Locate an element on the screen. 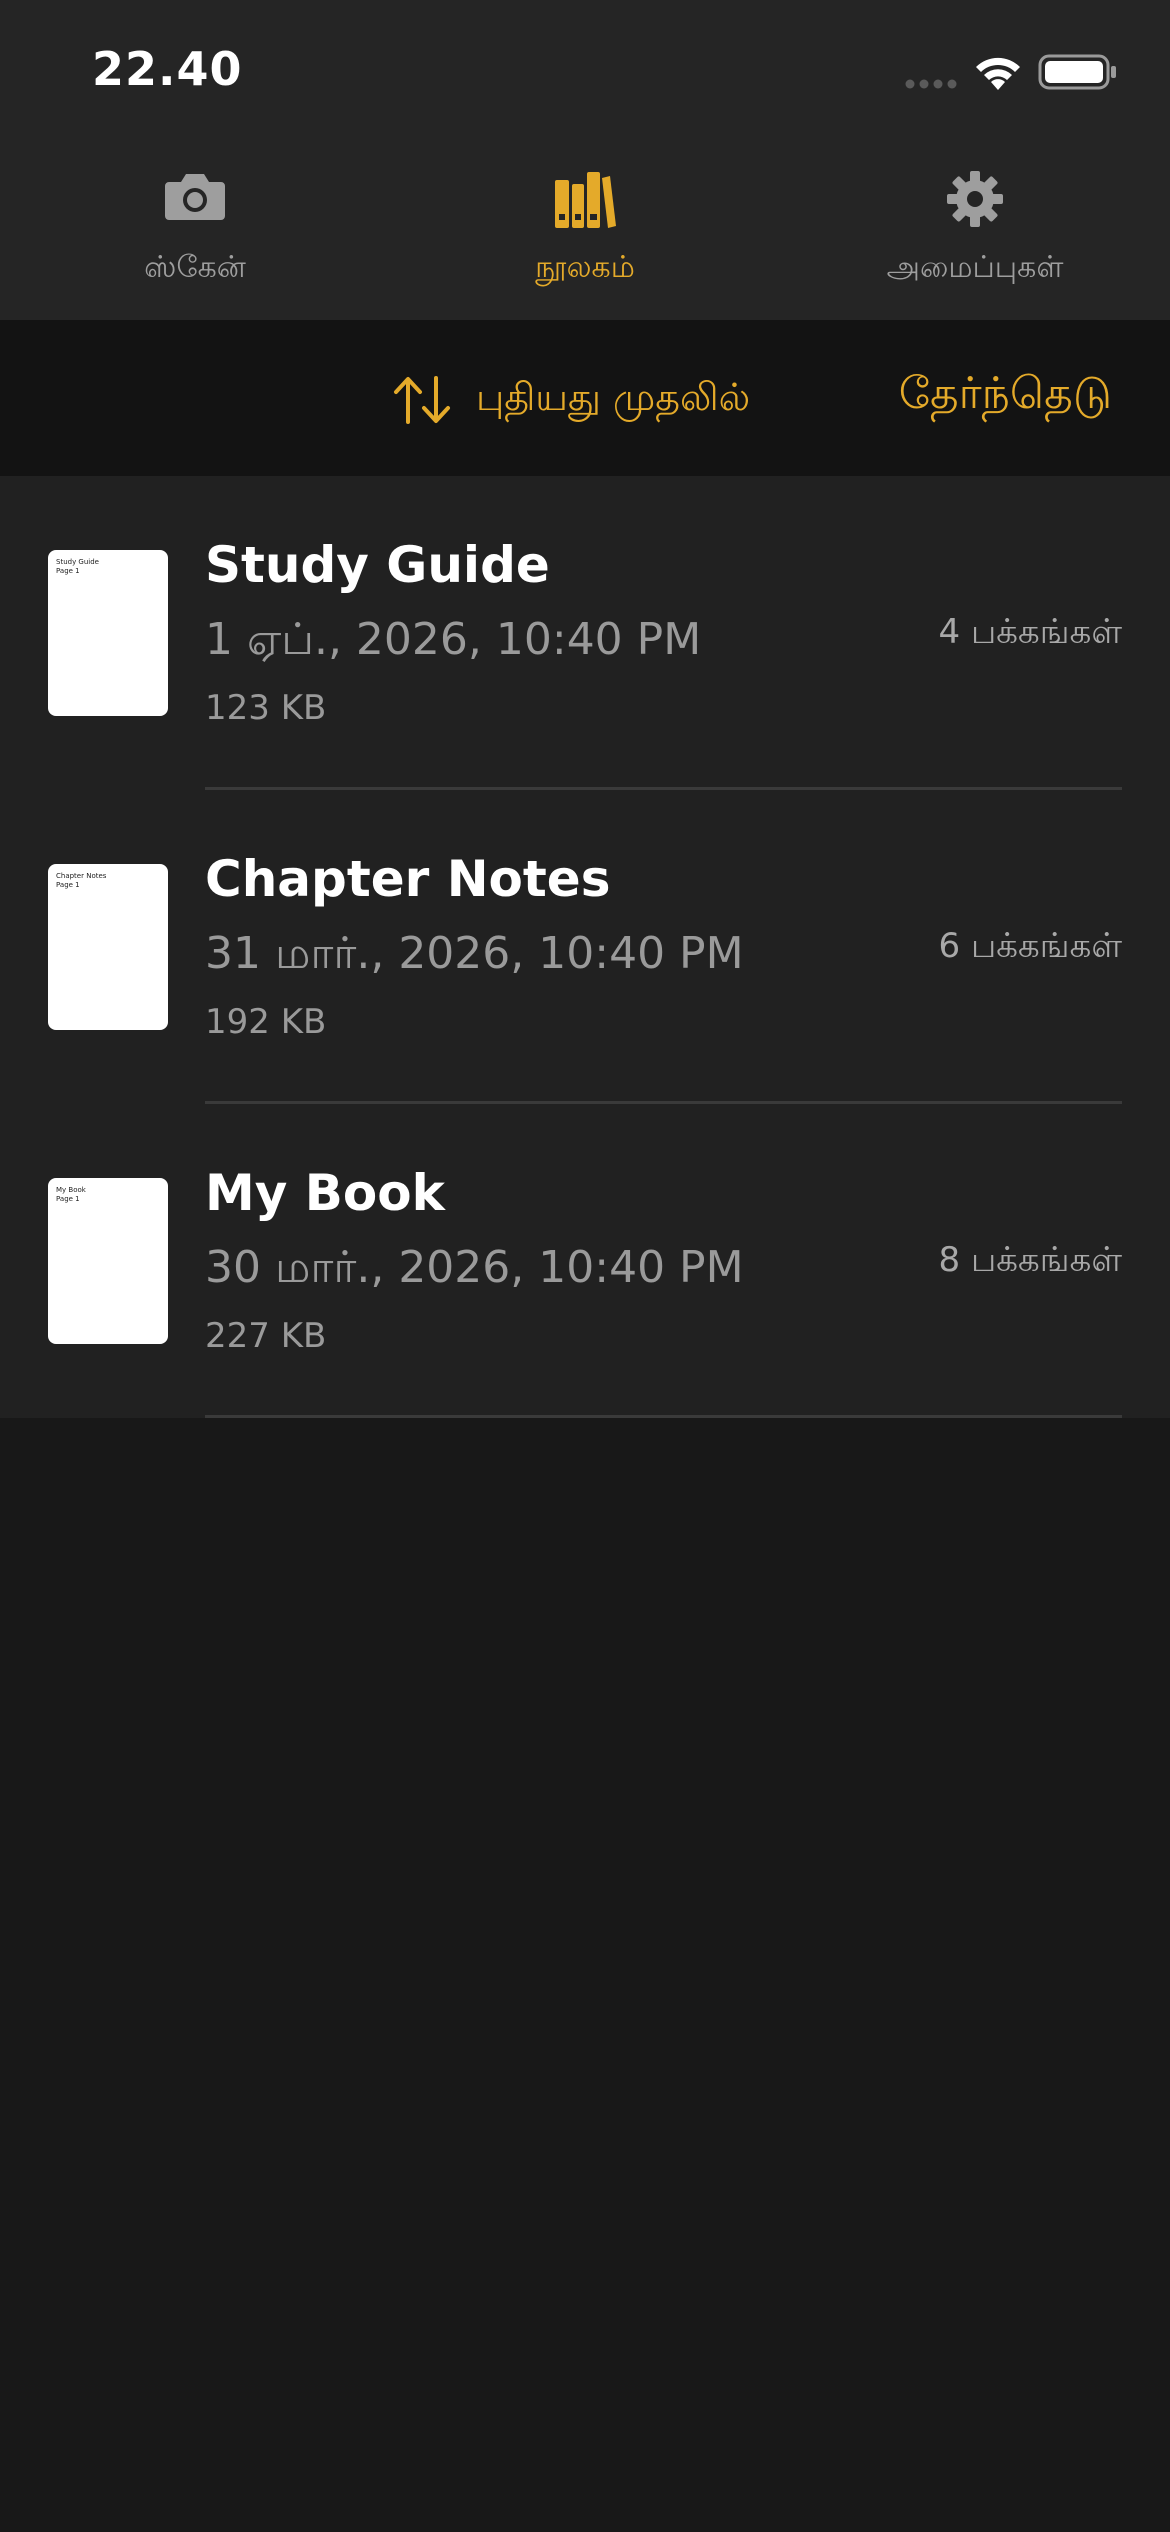  tab-bar: ஸ்கேன் நூலகம் அமைப்புகள் is located at coordinates (585, 230).